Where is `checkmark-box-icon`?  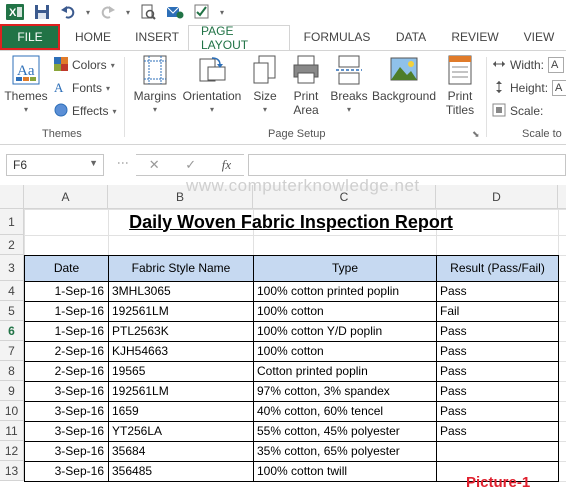
checkmark-box-icon is located at coordinates (202, 12).